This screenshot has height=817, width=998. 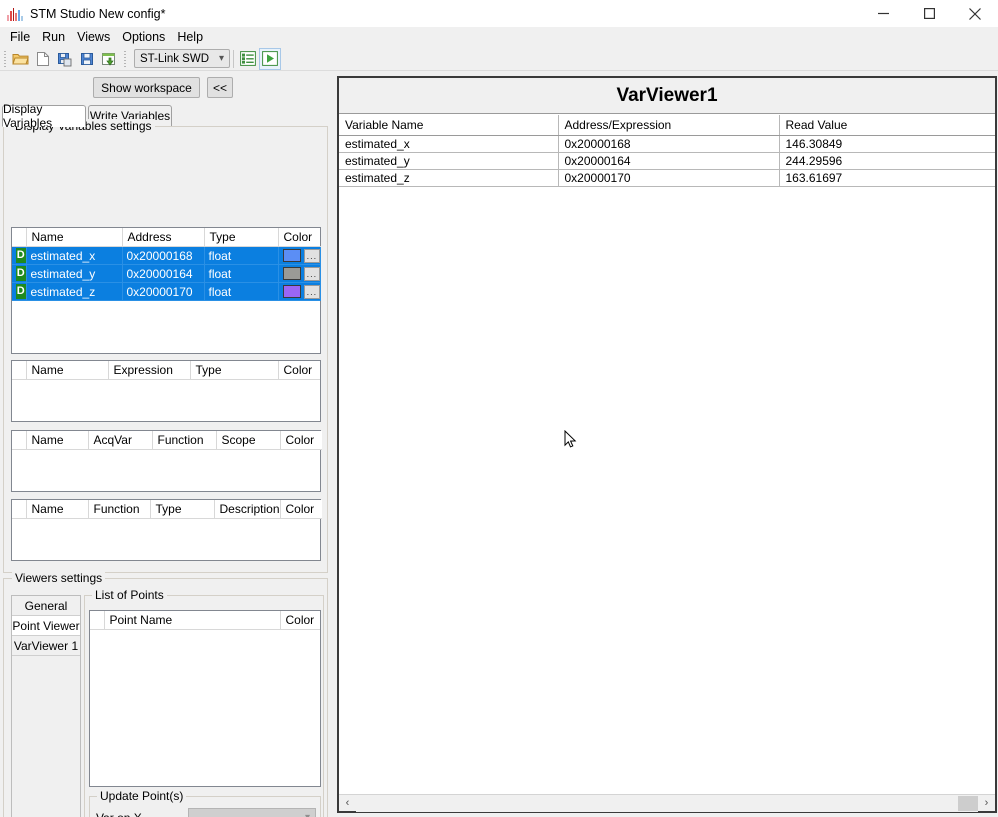 What do you see at coordinates (247, 509) in the screenshot?
I see `col-description: Description` at bounding box center [247, 509].